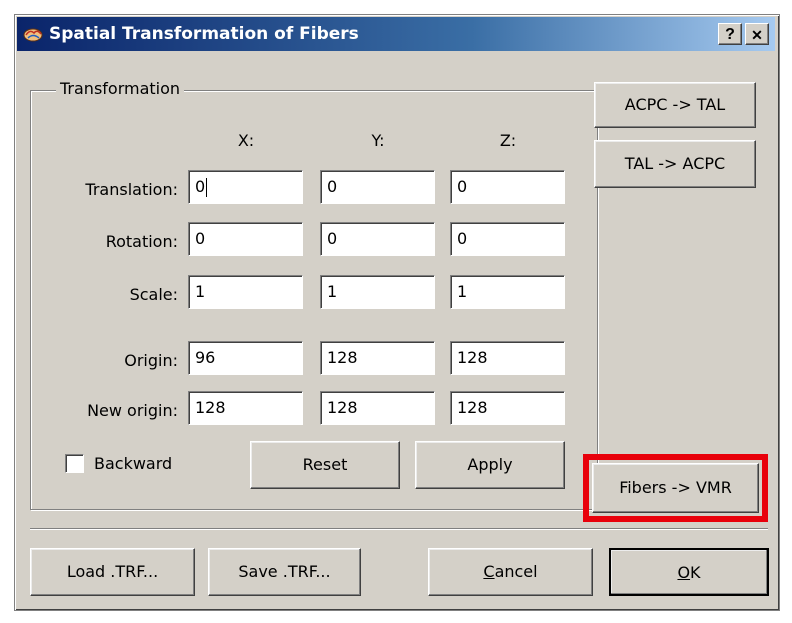 This screenshot has width=792, height=623. What do you see at coordinates (33, 34) in the screenshot?
I see `brain-icon` at bounding box center [33, 34].